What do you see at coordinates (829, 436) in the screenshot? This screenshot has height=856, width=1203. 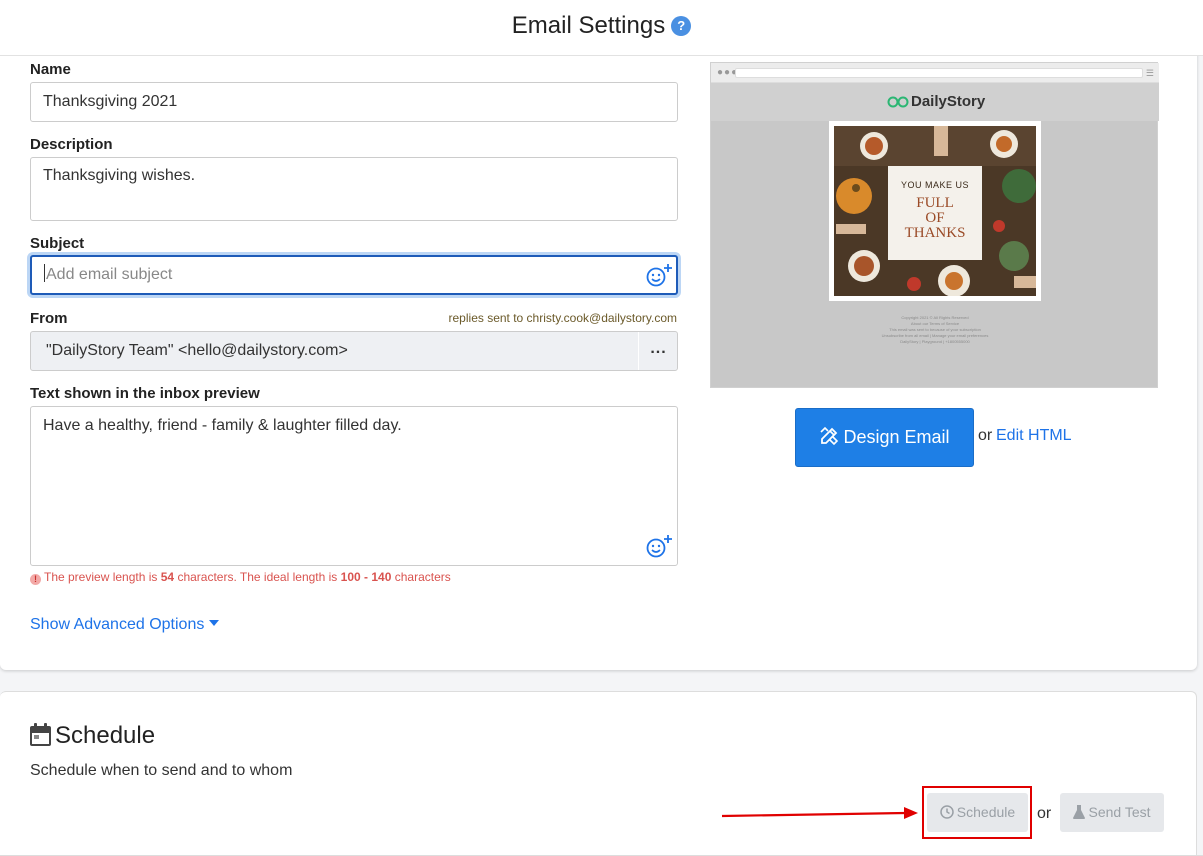 I see `pencil-ruler-icon` at bounding box center [829, 436].